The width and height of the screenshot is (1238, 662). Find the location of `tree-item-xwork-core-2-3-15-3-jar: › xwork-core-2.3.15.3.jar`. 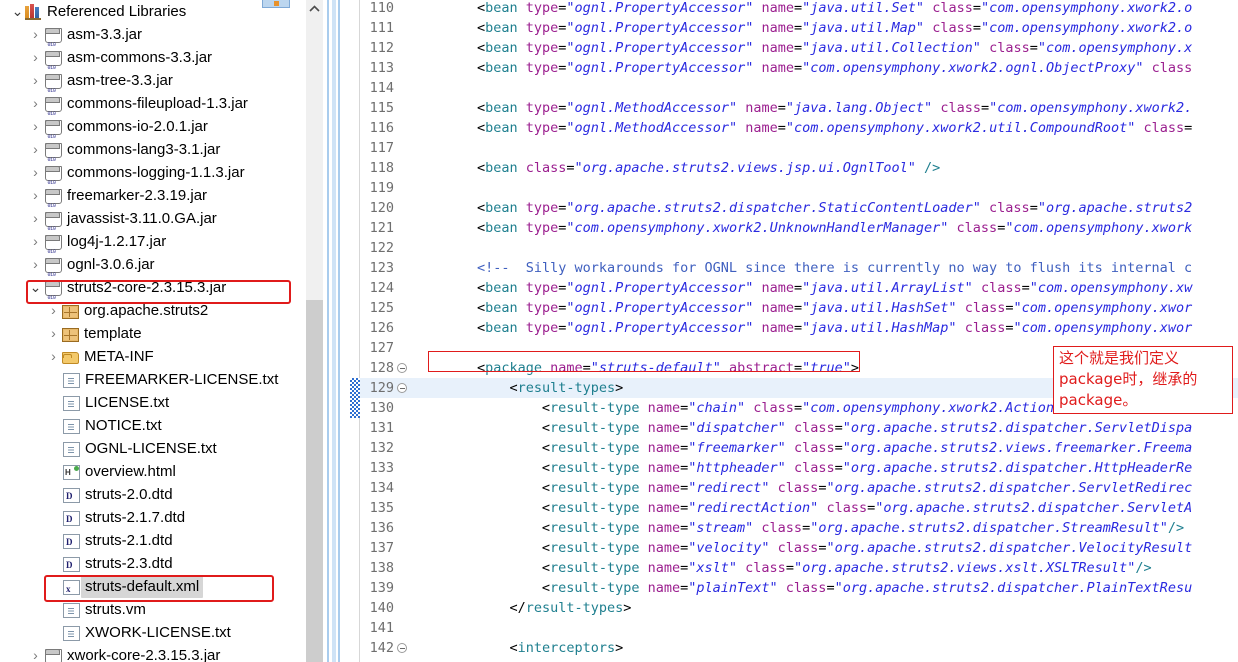

tree-item-xwork-core-2-3-15-3-jar: › xwork-core-2.3.15.3.jar is located at coordinates (161, 653).